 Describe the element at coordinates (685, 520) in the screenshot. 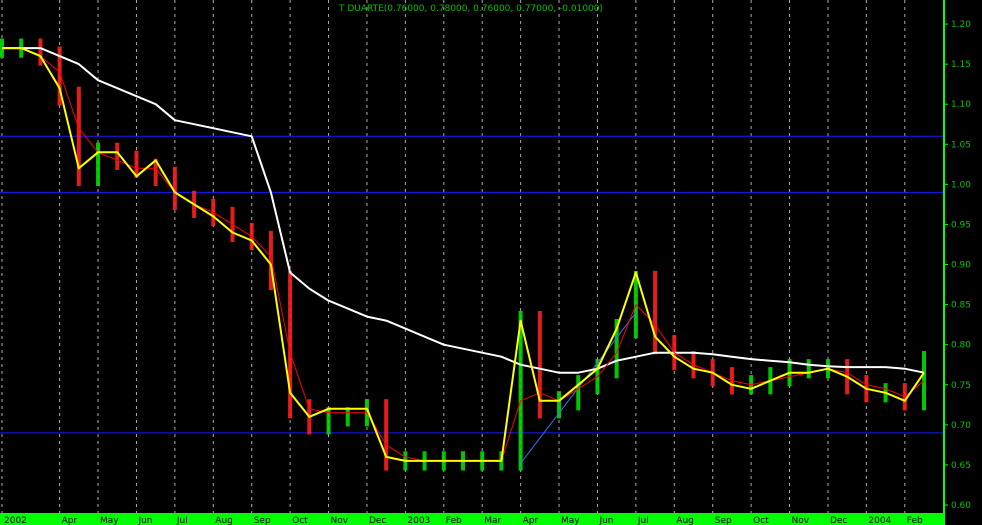

I see `x-tick-label-17: Aug` at that location.